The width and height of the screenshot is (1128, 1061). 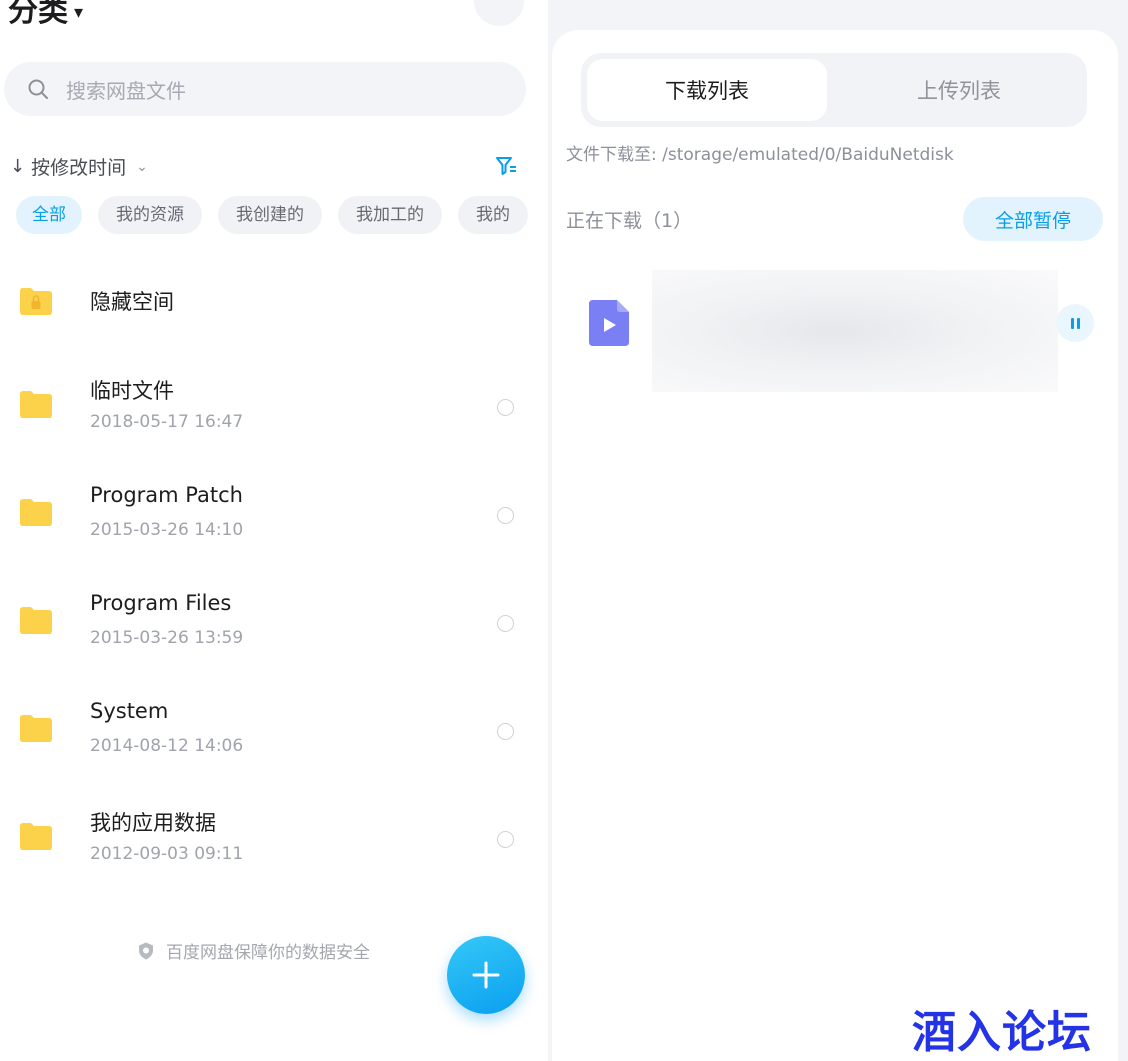 I want to click on file-date: 2015-03-26 14:10, so click(x=167, y=530).